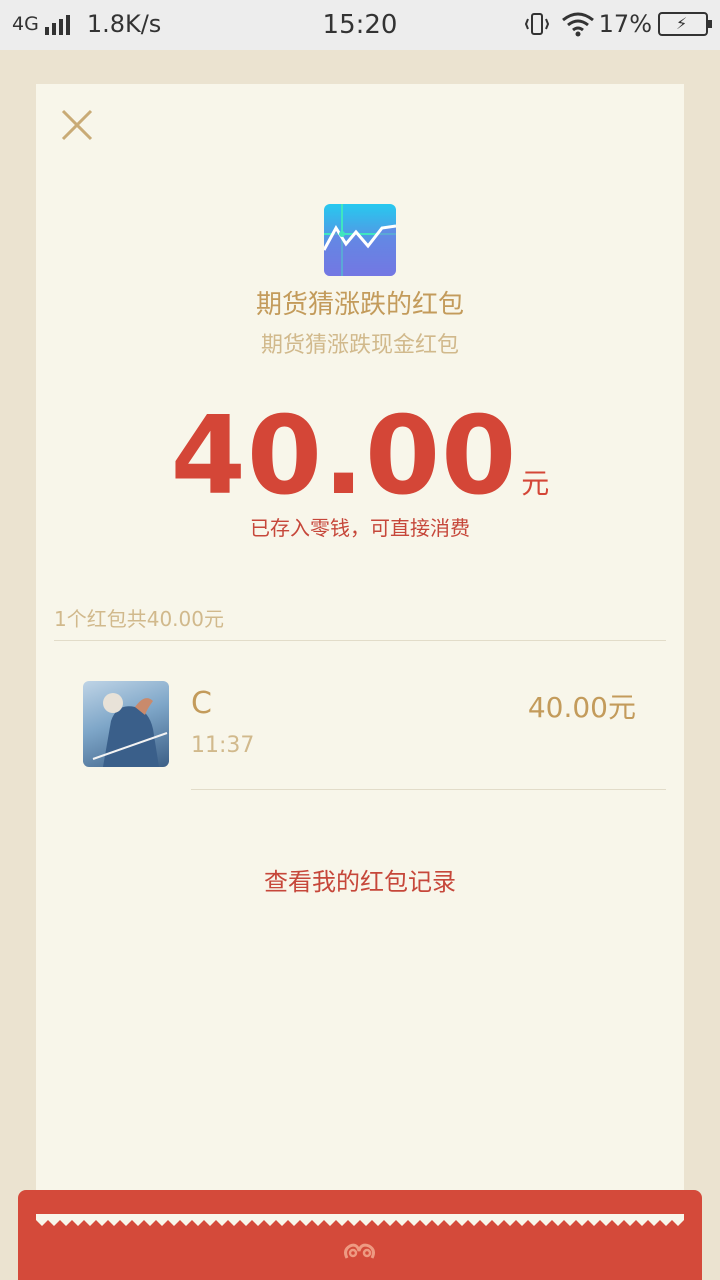  I want to click on view-records-link: 查看我的红包记录, so click(360, 879).